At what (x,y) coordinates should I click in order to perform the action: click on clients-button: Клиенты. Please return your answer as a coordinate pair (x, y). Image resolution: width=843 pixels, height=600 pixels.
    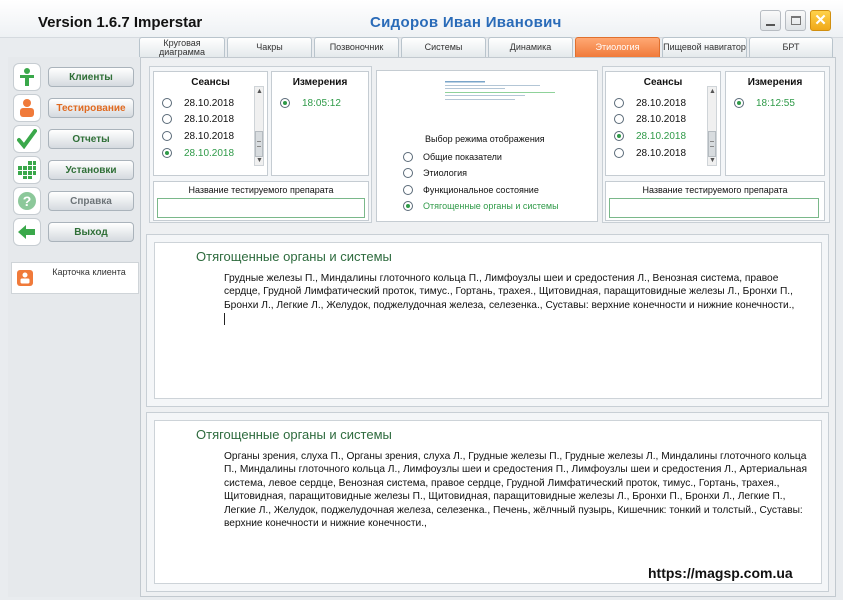
    Looking at the image, I should click on (91, 77).